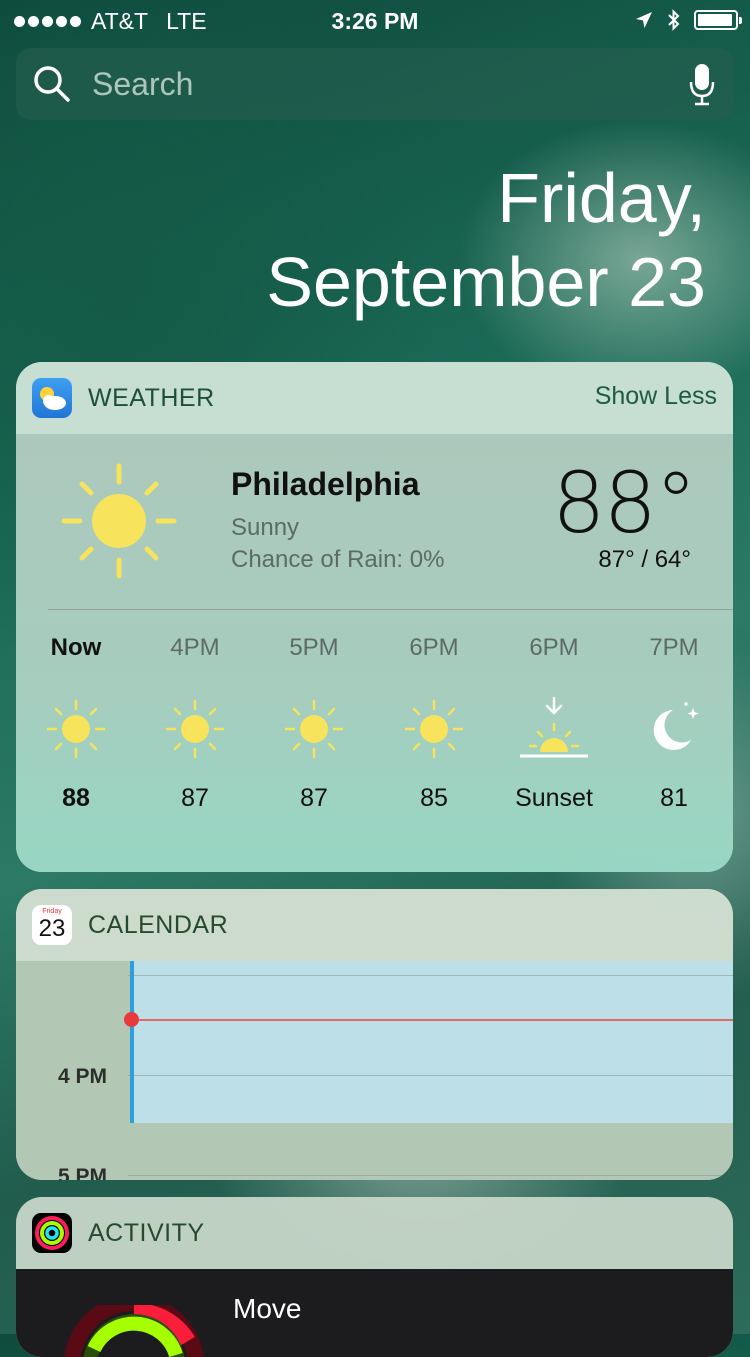 This screenshot has height=1357, width=750. I want to click on weather-title: WEATHER, so click(151, 397).